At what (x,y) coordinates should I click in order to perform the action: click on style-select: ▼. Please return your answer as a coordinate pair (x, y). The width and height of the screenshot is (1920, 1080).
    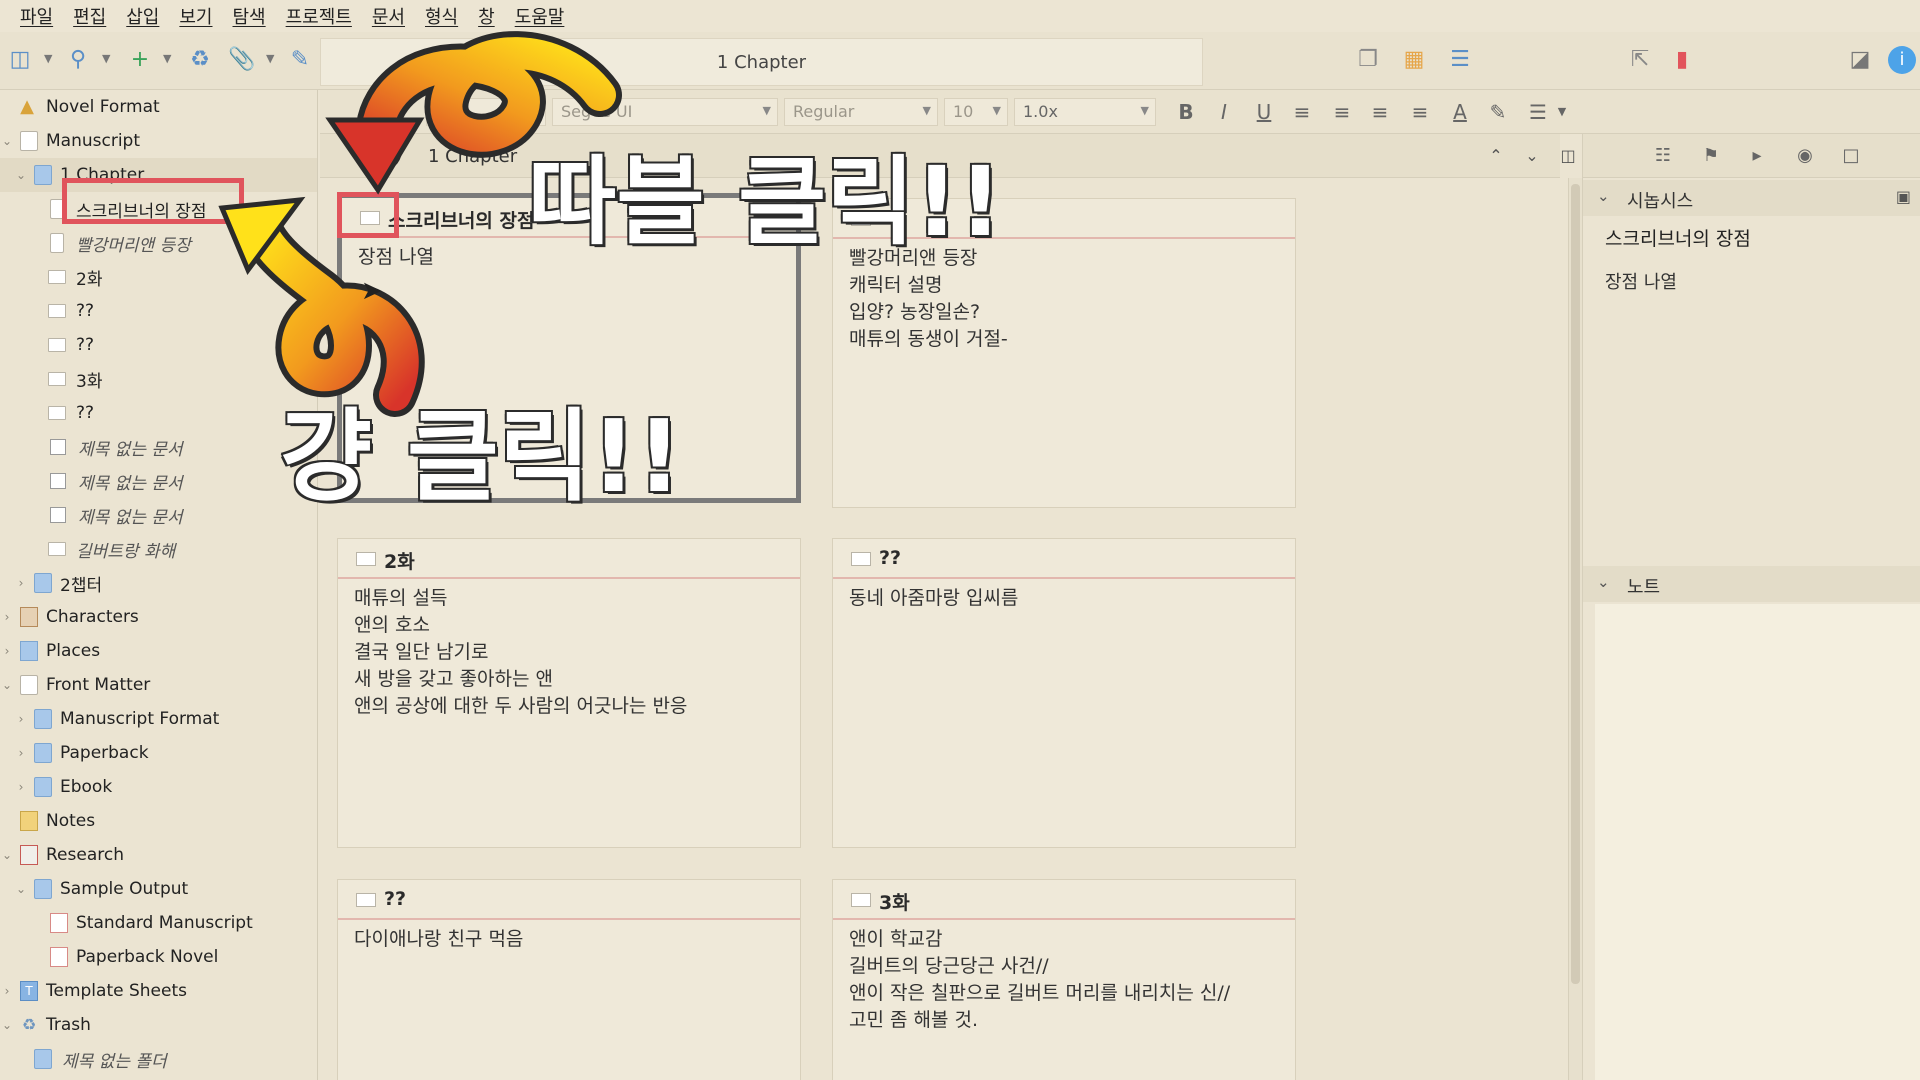
    Looking at the image, I should click on (486, 112).